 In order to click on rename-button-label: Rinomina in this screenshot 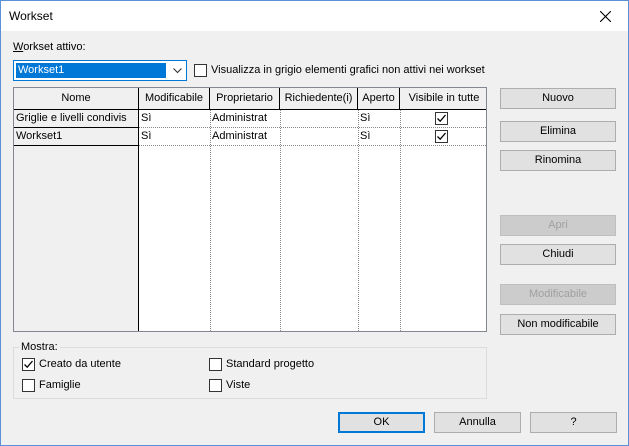, I will do `click(558, 160)`.